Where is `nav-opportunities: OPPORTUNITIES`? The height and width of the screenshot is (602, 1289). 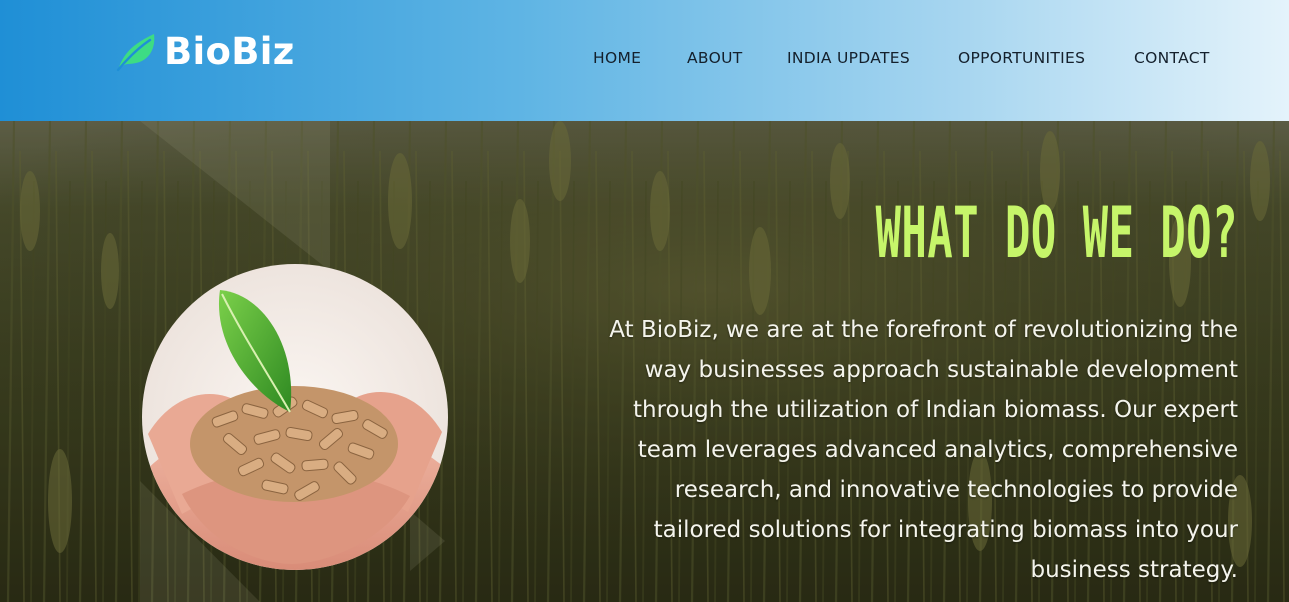 nav-opportunities: OPPORTUNITIES is located at coordinates (1021, 58).